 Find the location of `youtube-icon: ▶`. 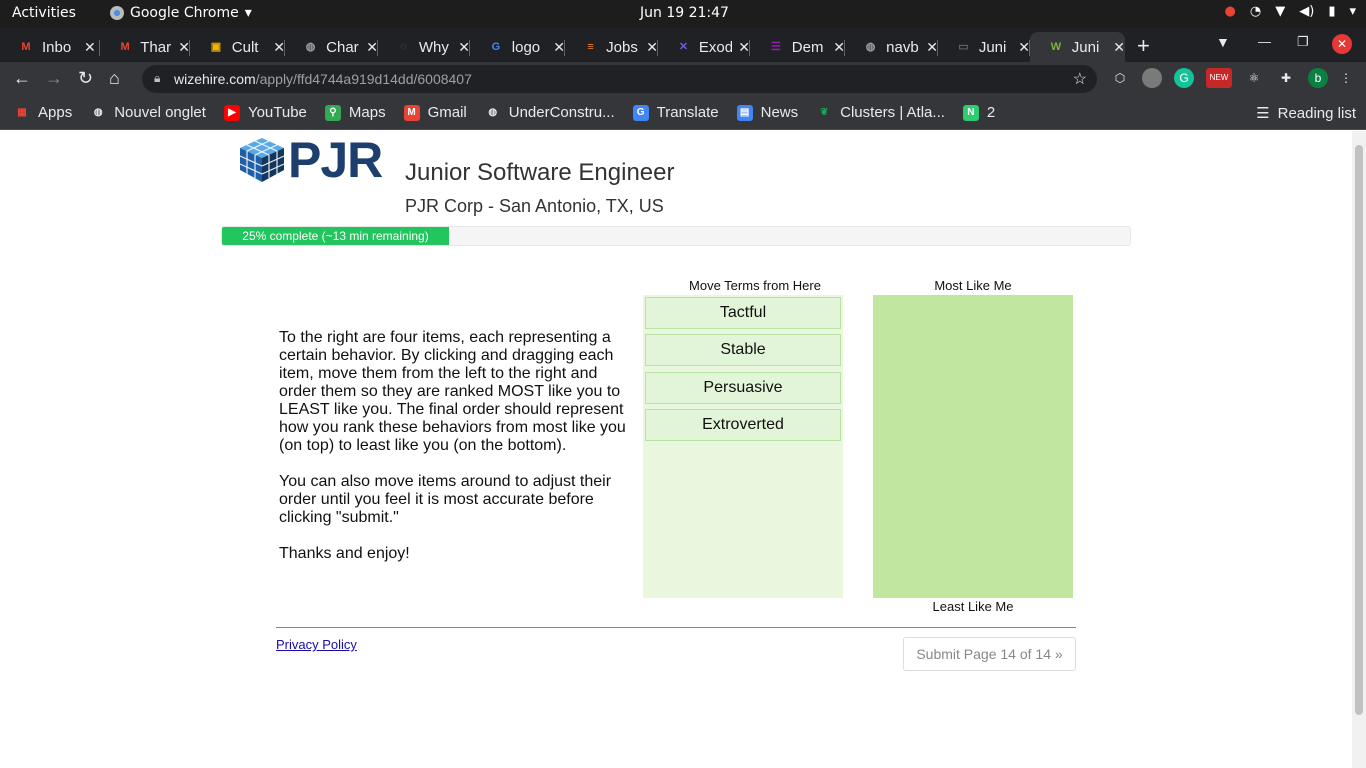

youtube-icon: ▶ is located at coordinates (231, 112).